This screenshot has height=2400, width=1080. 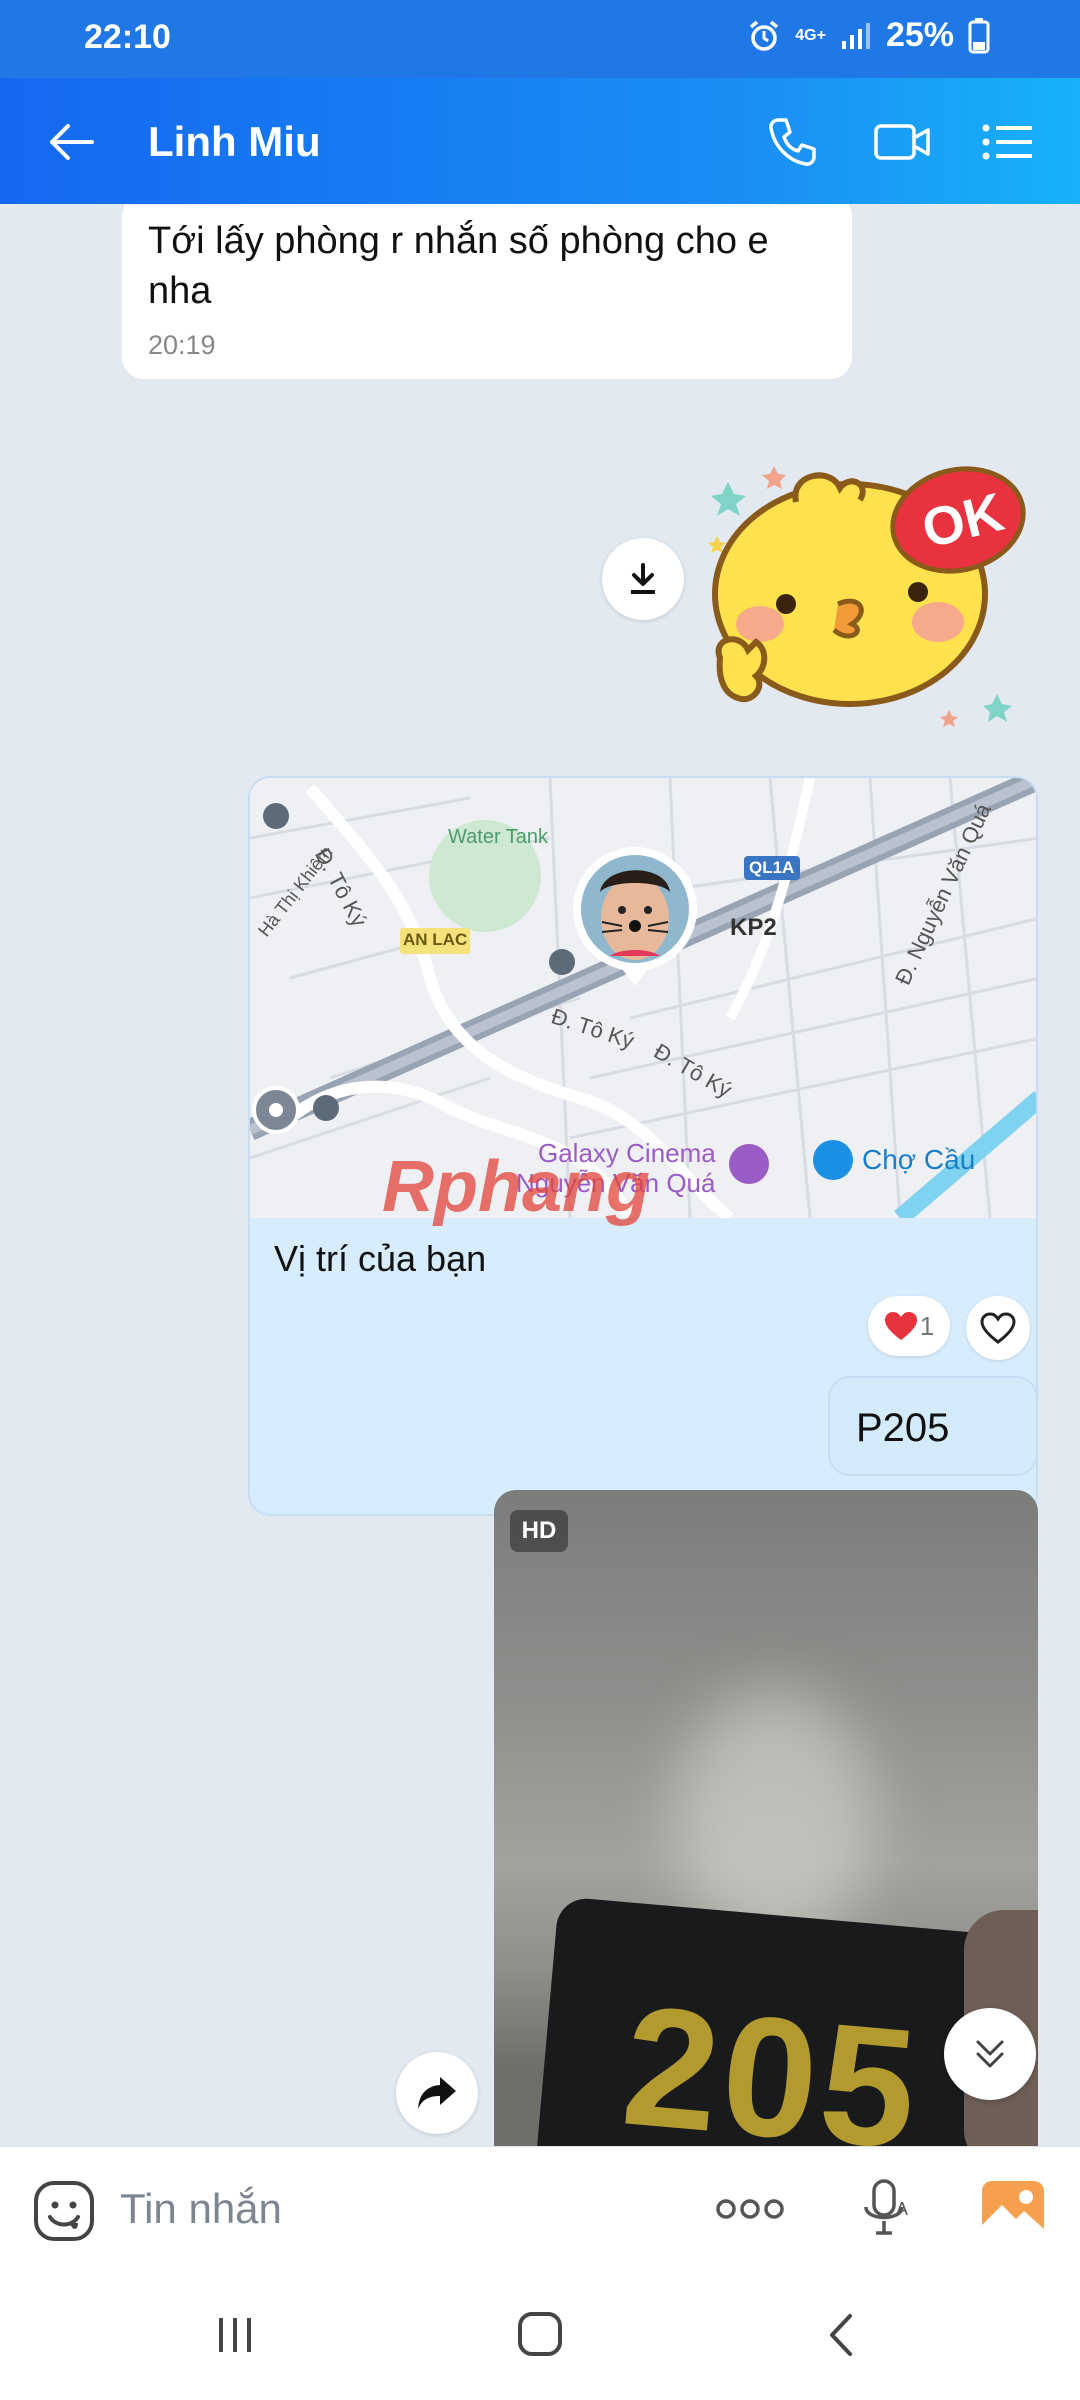 What do you see at coordinates (753, 927) in the screenshot?
I see `map-label-kp2: KP2` at bounding box center [753, 927].